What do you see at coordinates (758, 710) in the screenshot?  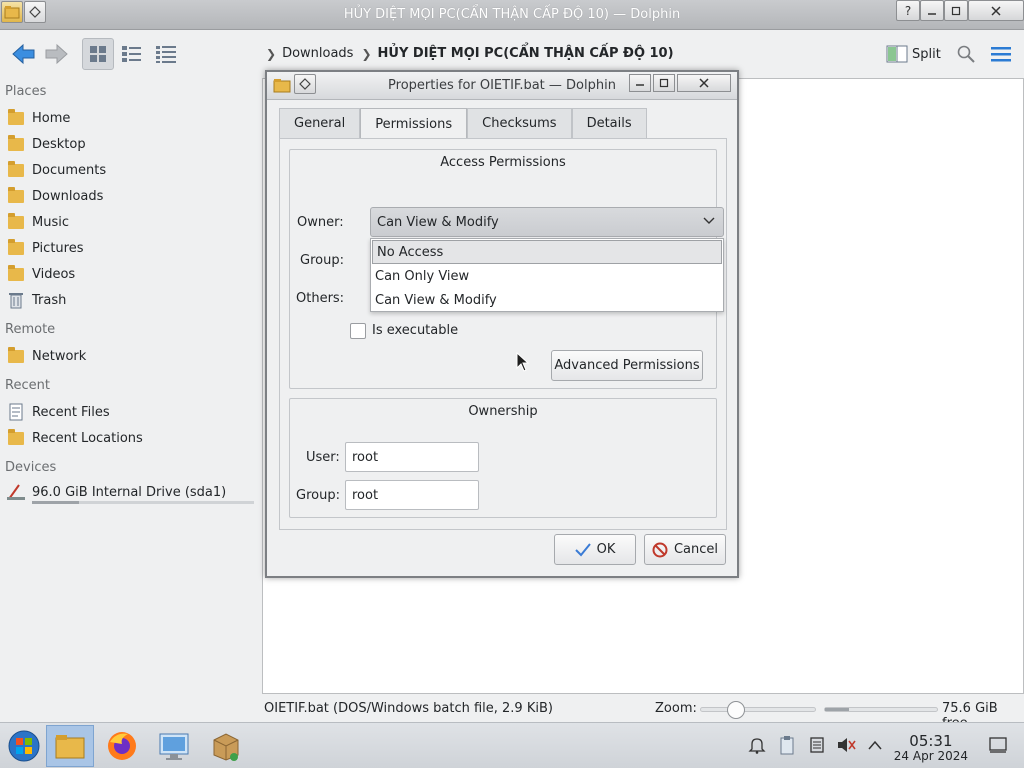 I see `zoom-slider` at bounding box center [758, 710].